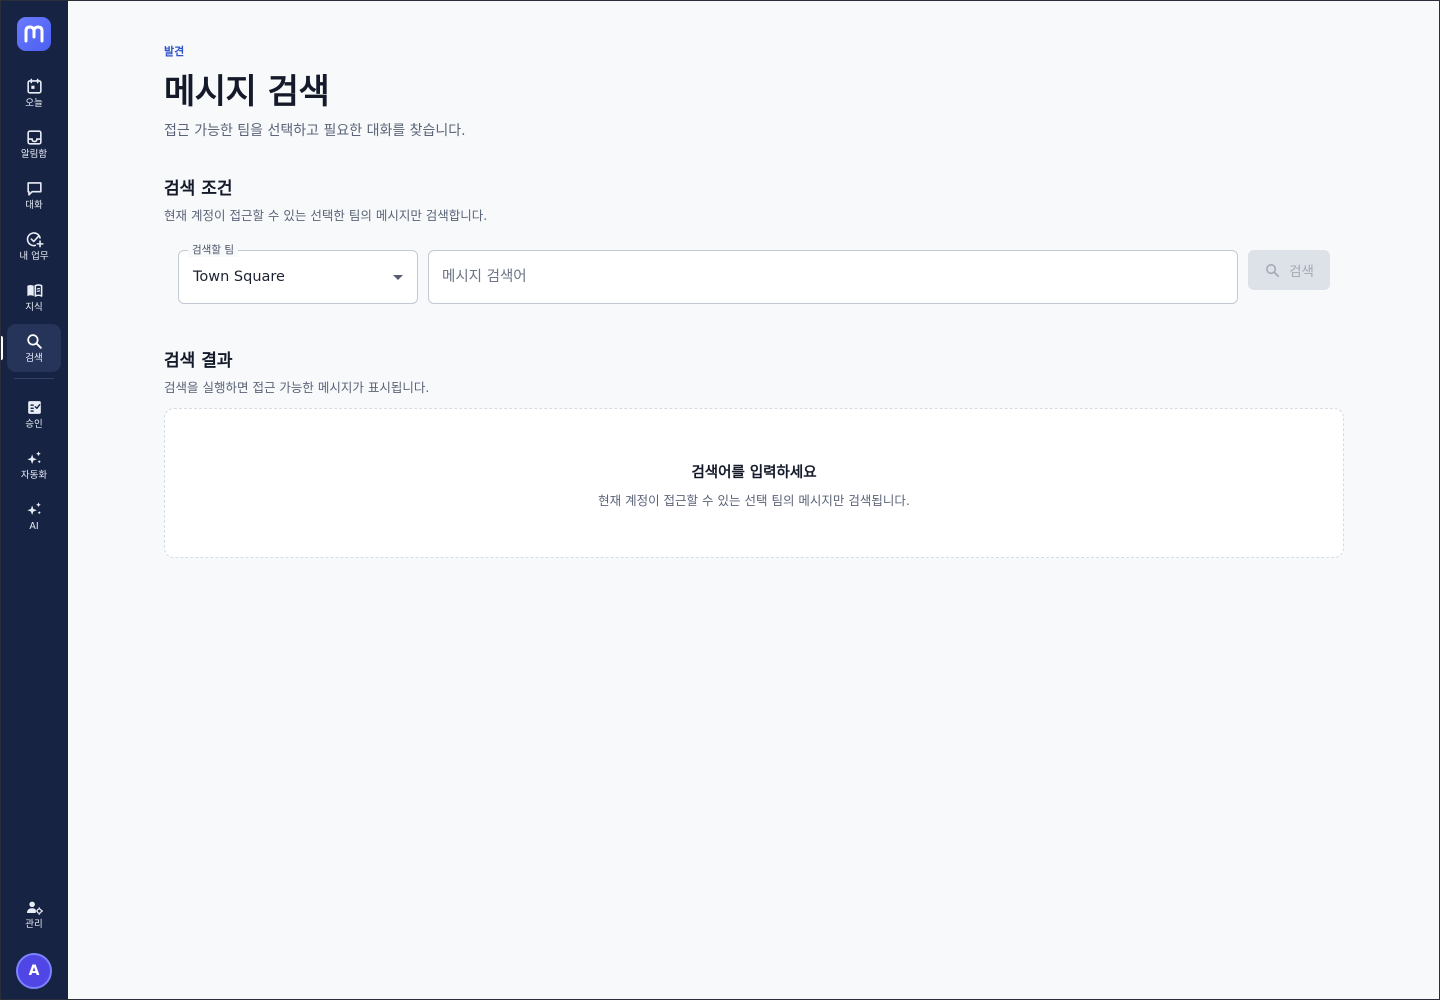 The width and height of the screenshot is (1440, 1000). What do you see at coordinates (34, 516) in the screenshot?
I see `sidebar-item-ai: AI` at bounding box center [34, 516].